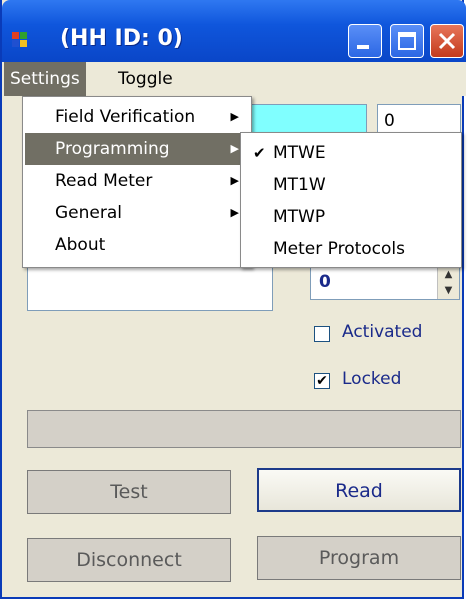 This screenshot has width=468, height=609. What do you see at coordinates (322, 334) in the screenshot?
I see `activated-checkbox` at bounding box center [322, 334].